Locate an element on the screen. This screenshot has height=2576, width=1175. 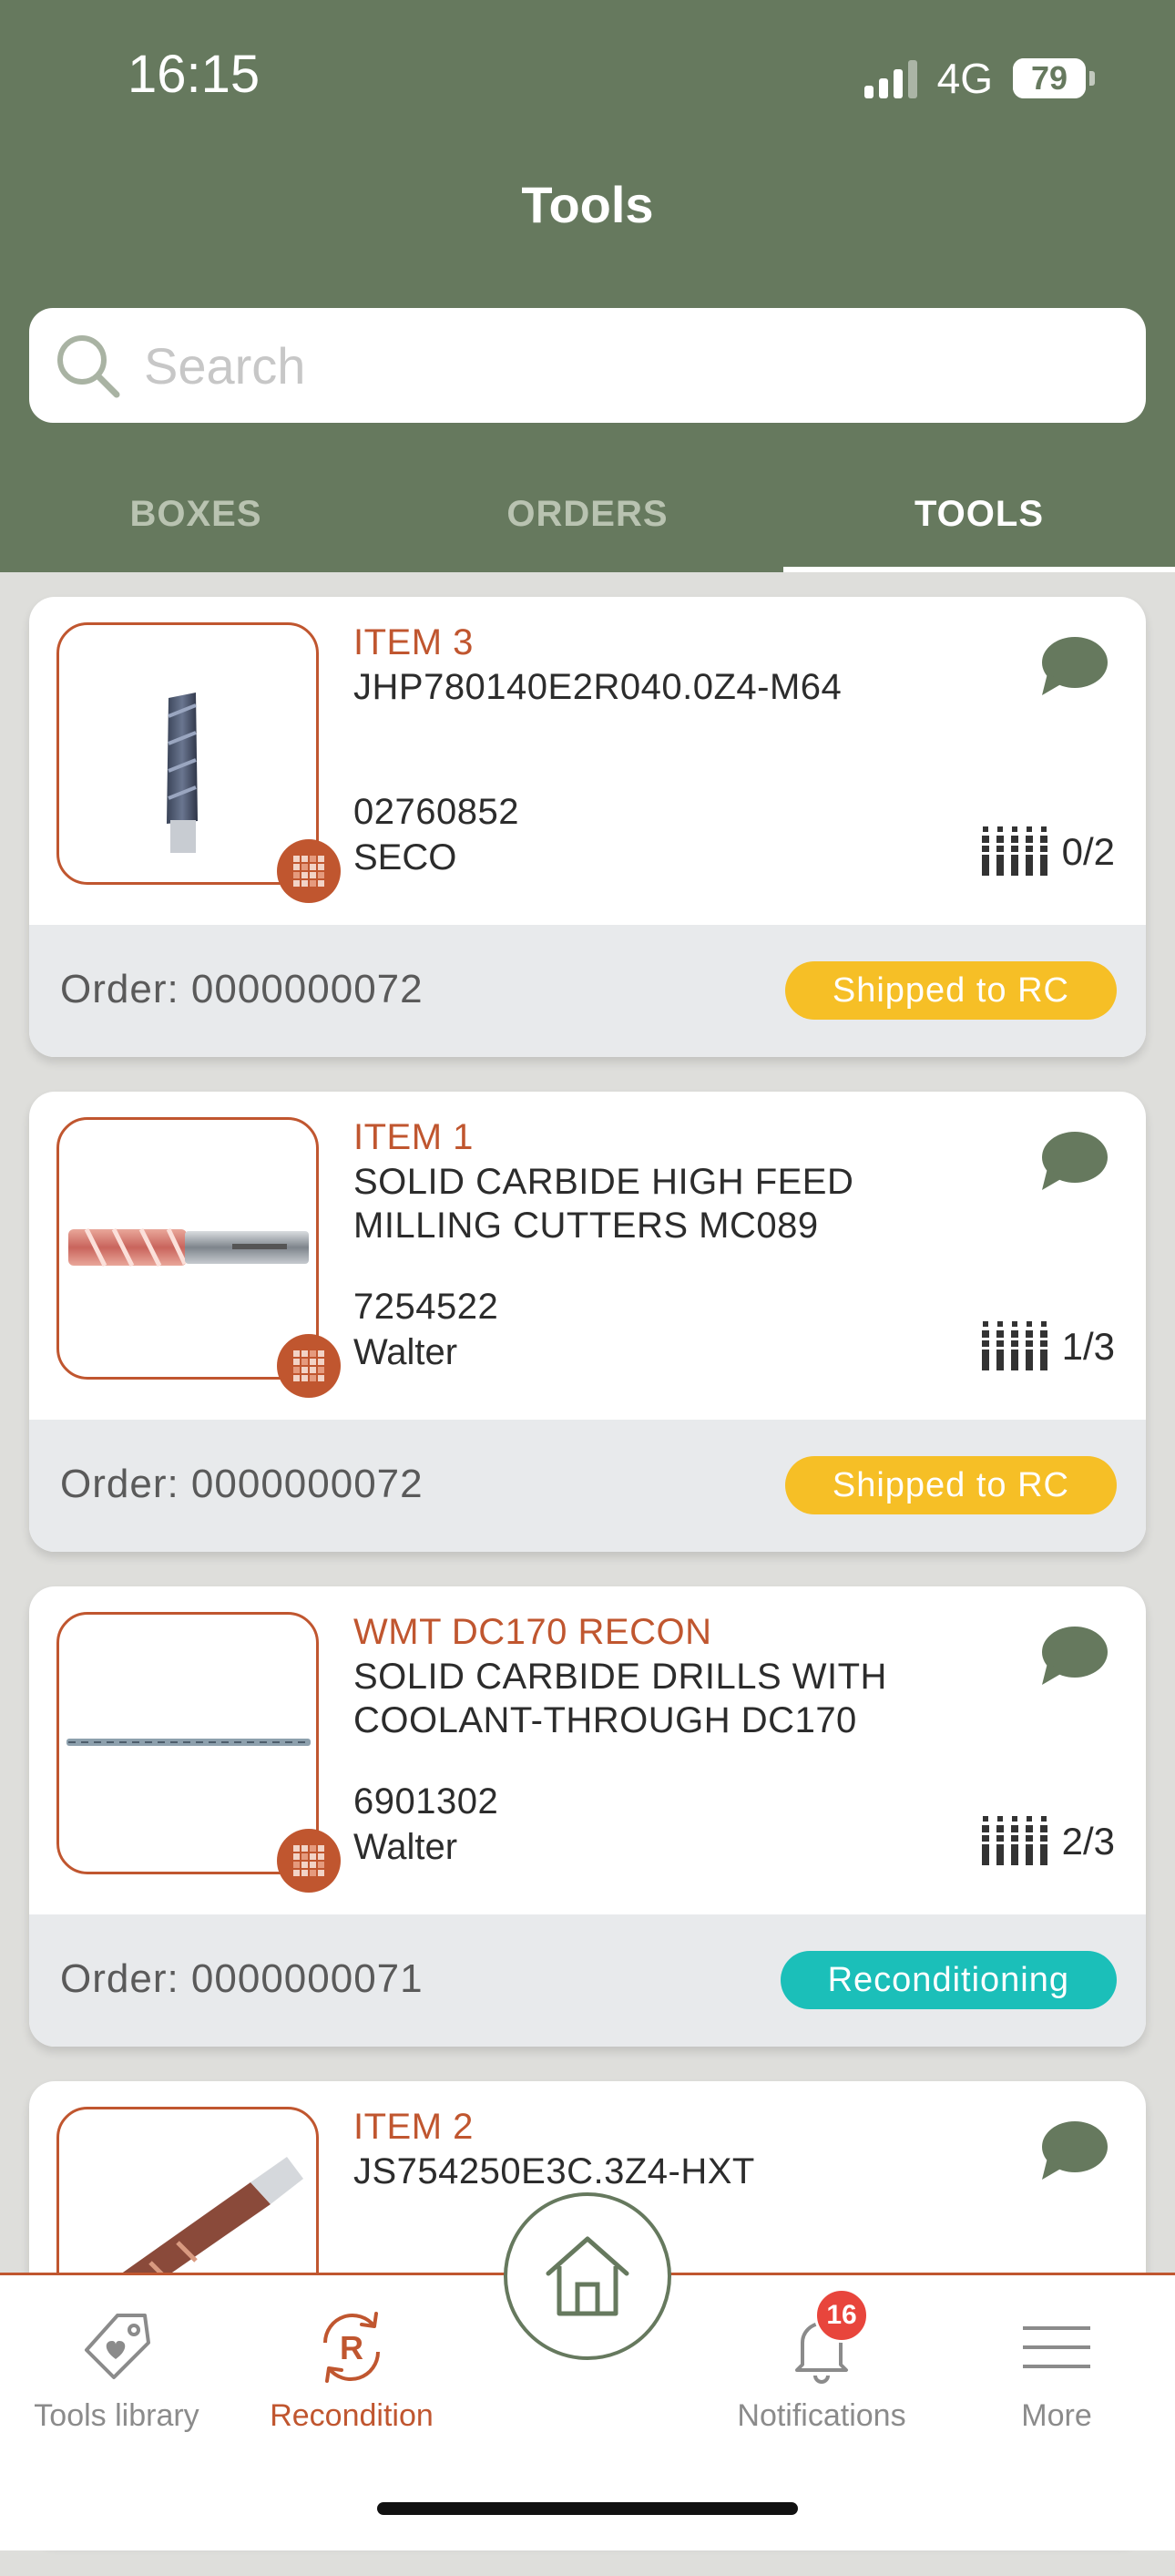
tool-code: 02760852 is located at coordinates (436, 812).